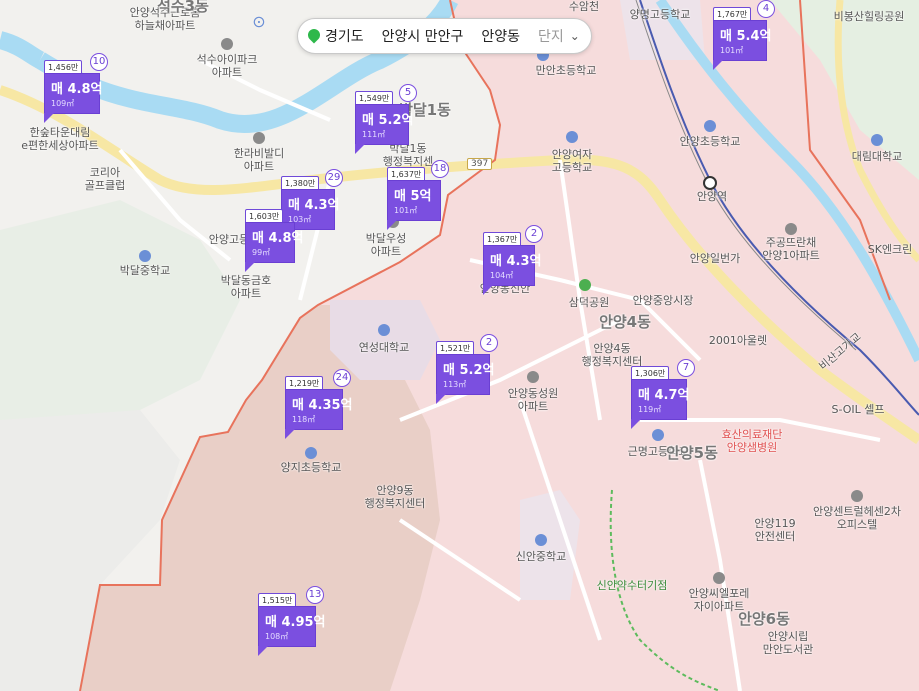 This screenshot has height=691, width=919. Describe the element at coordinates (314, 35) in the screenshot. I see `location-pin-icon` at that location.